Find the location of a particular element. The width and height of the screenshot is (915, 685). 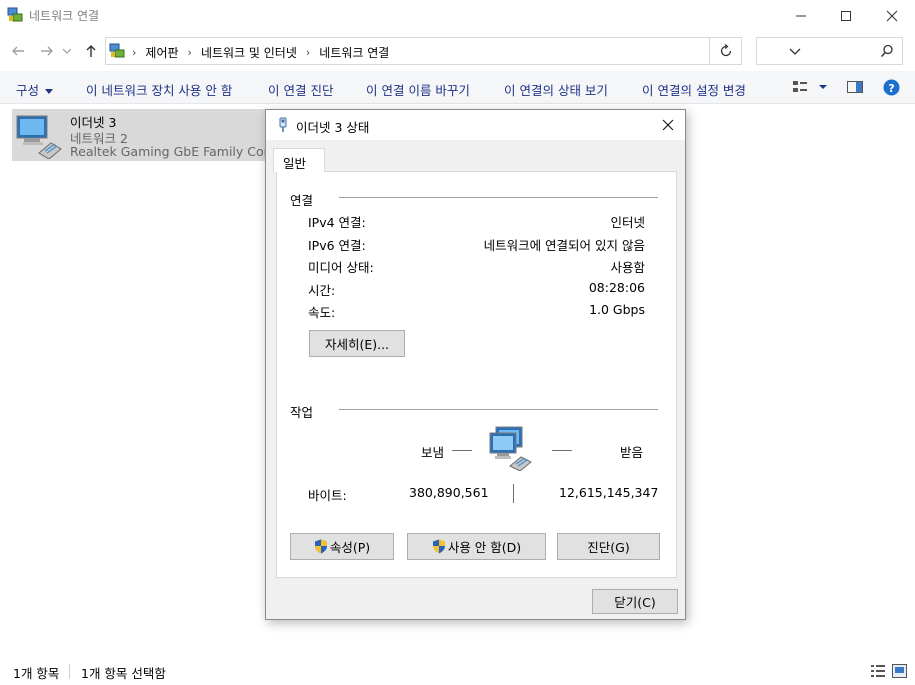

details-view-icon is located at coordinates (878, 671).